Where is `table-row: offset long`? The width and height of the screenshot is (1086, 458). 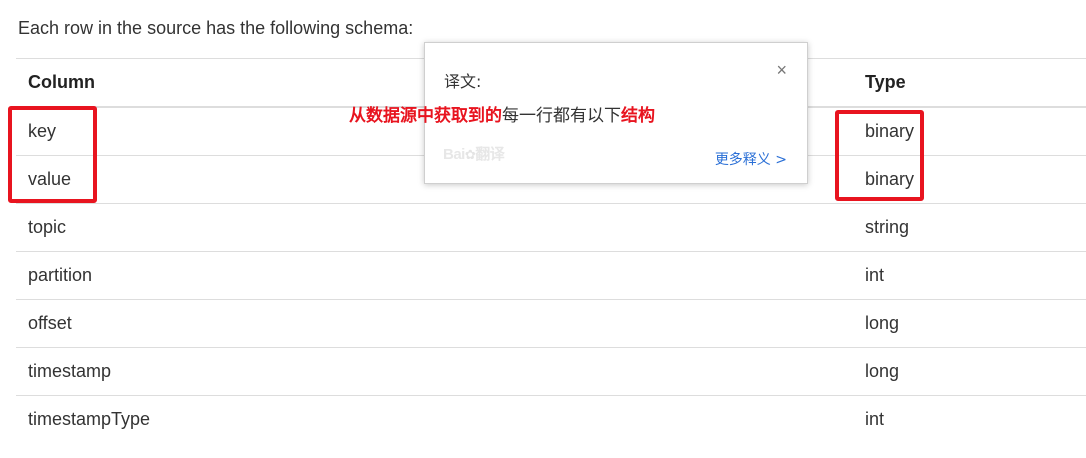 table-row: offset long is located at coordinates (551, 323).